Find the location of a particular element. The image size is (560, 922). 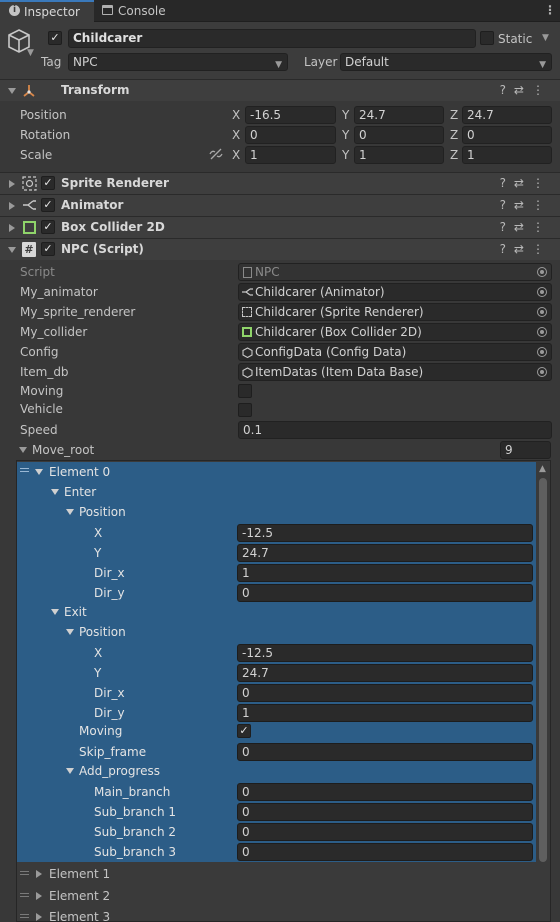

list-item: Element 2 is located at coordinates (276, 896).